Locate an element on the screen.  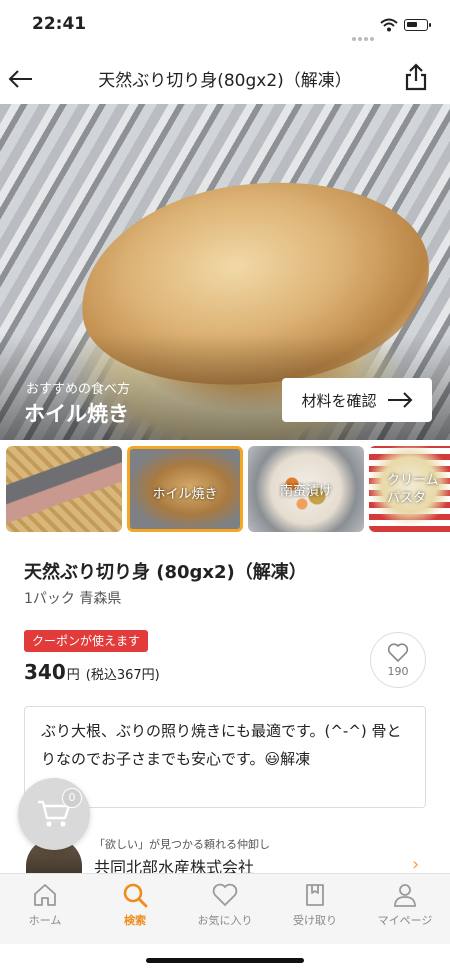
status-bar: 22:41 is located at coordinates (225, 25).